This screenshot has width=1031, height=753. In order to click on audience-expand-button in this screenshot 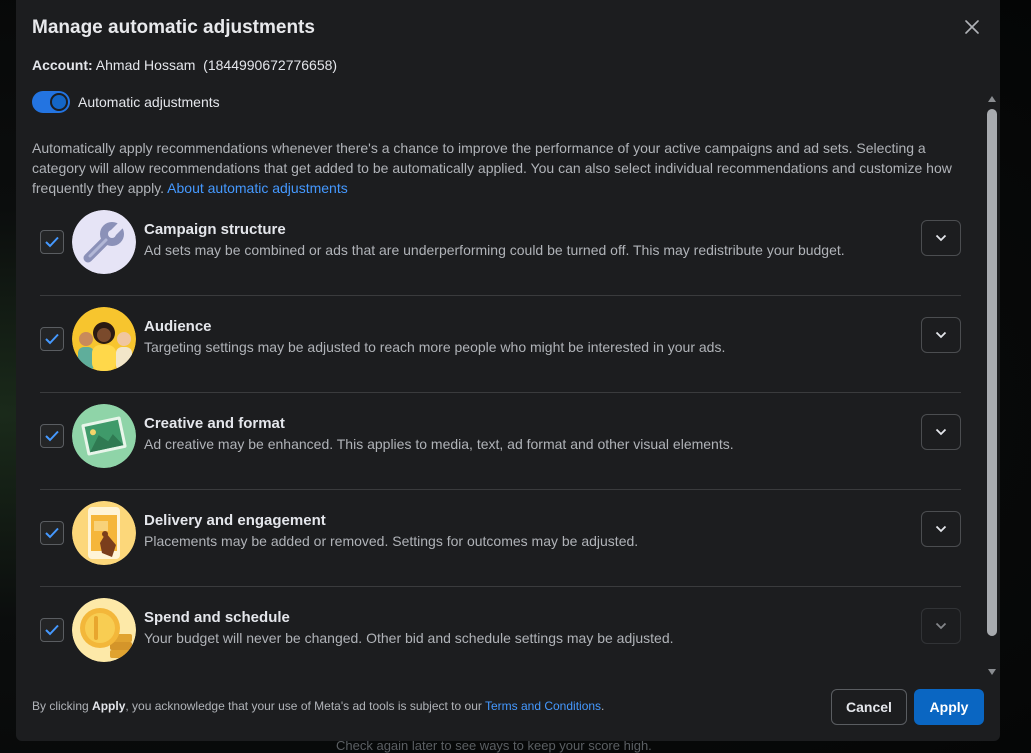, I will do `click(941, 335)`.